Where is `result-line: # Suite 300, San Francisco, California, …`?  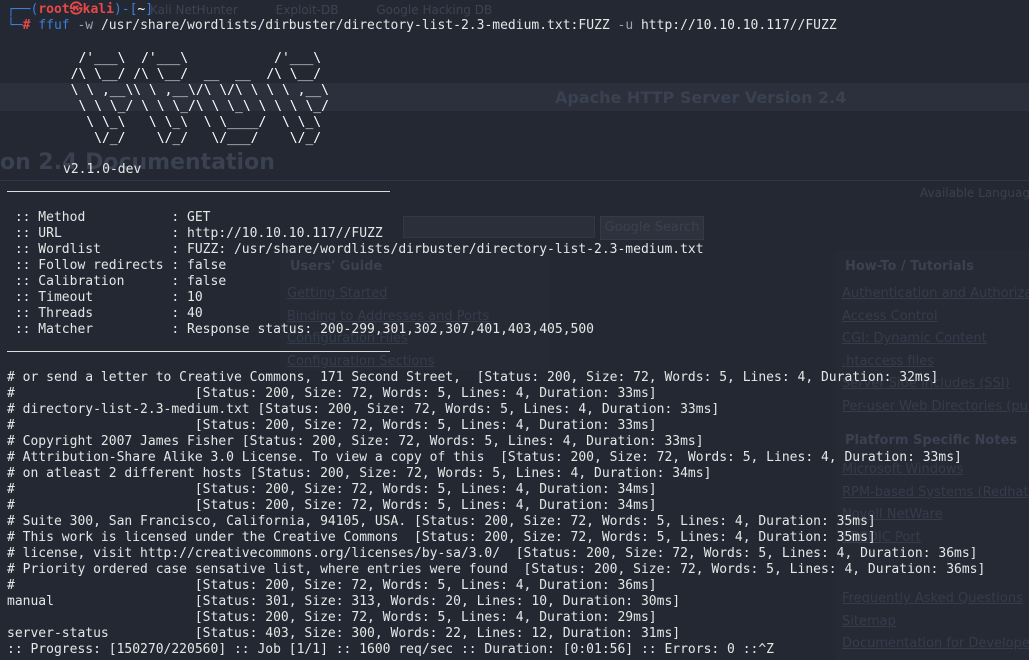
result-line: # Suite 300, San Francisco, California, … is located at coordinates (441, 521).